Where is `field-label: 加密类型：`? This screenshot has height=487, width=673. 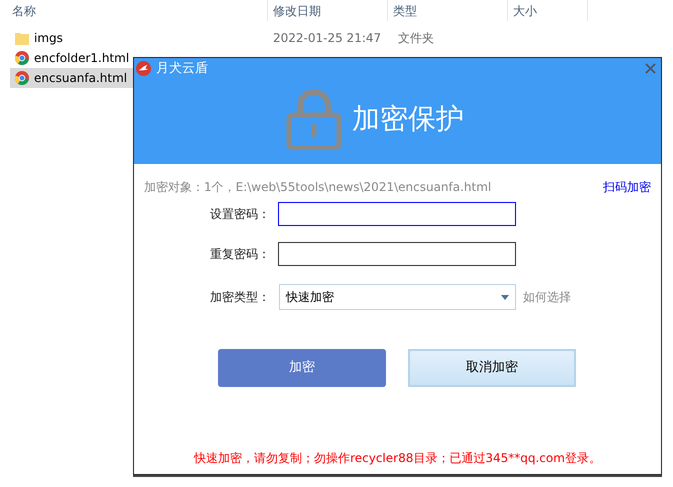 field-label: 加密类型： is located at coordinates (239, 297).